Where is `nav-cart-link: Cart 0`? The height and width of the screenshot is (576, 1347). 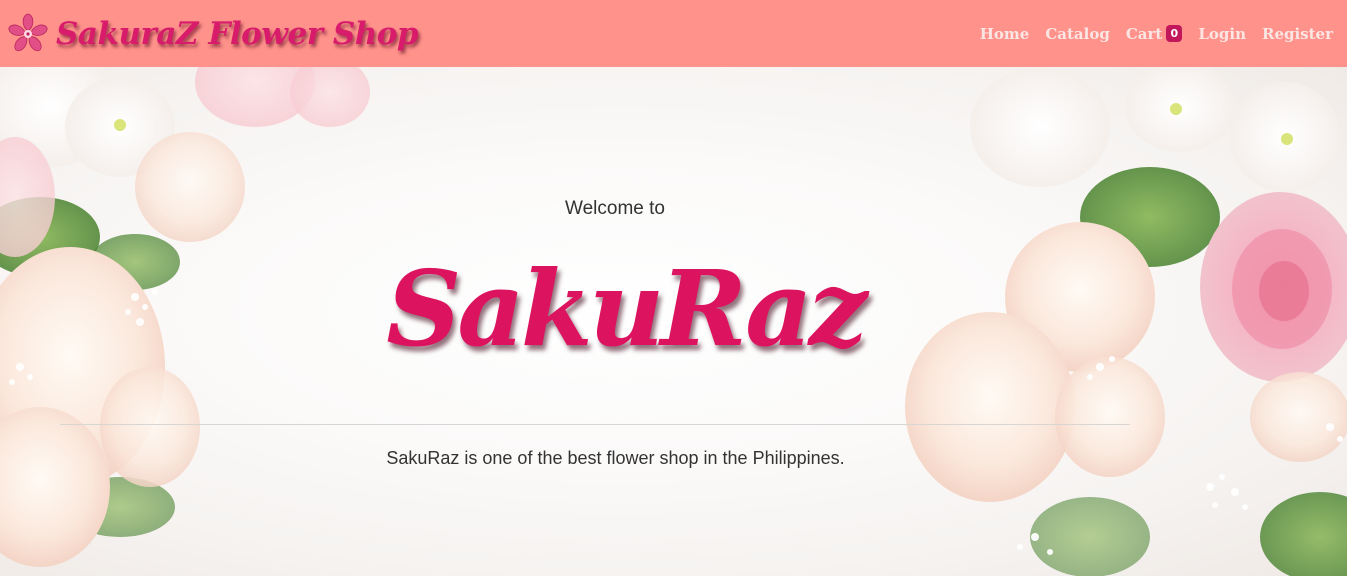
nav-cart-link: Cart 0 is located at coordinates (1154, 34).